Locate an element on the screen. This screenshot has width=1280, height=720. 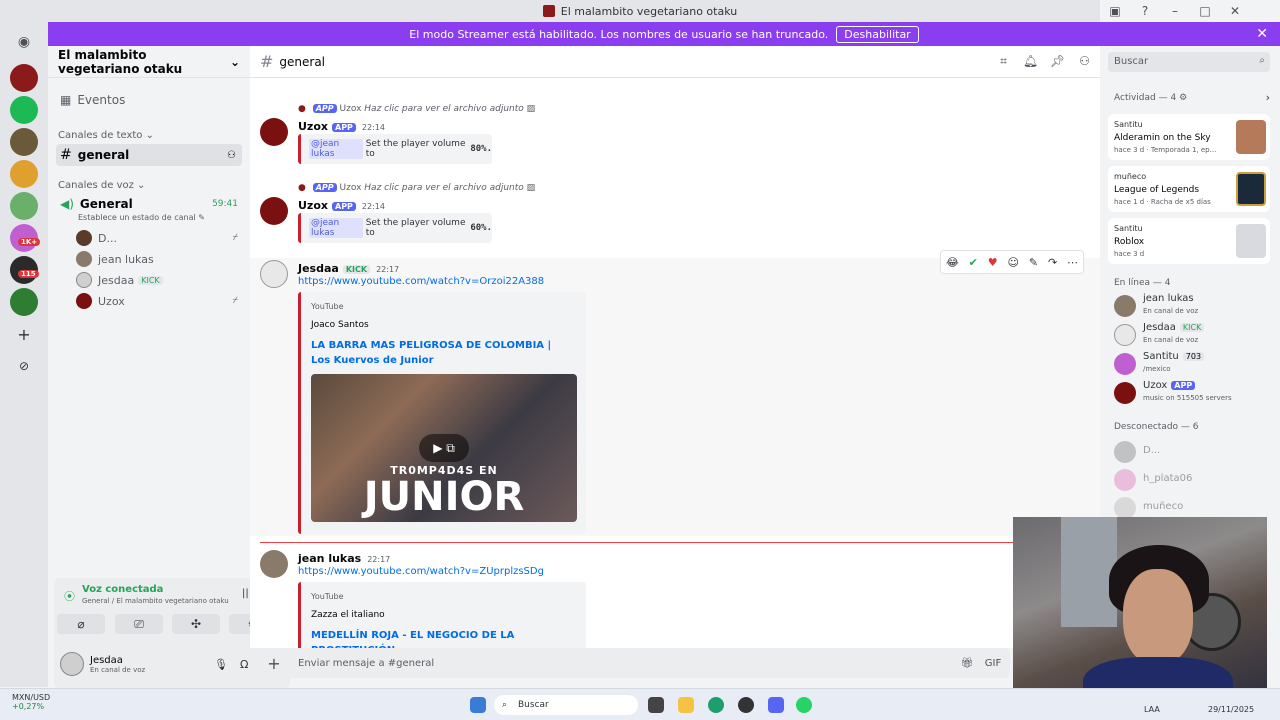
gif-icon: GIF is located at coordinates (993, 663).